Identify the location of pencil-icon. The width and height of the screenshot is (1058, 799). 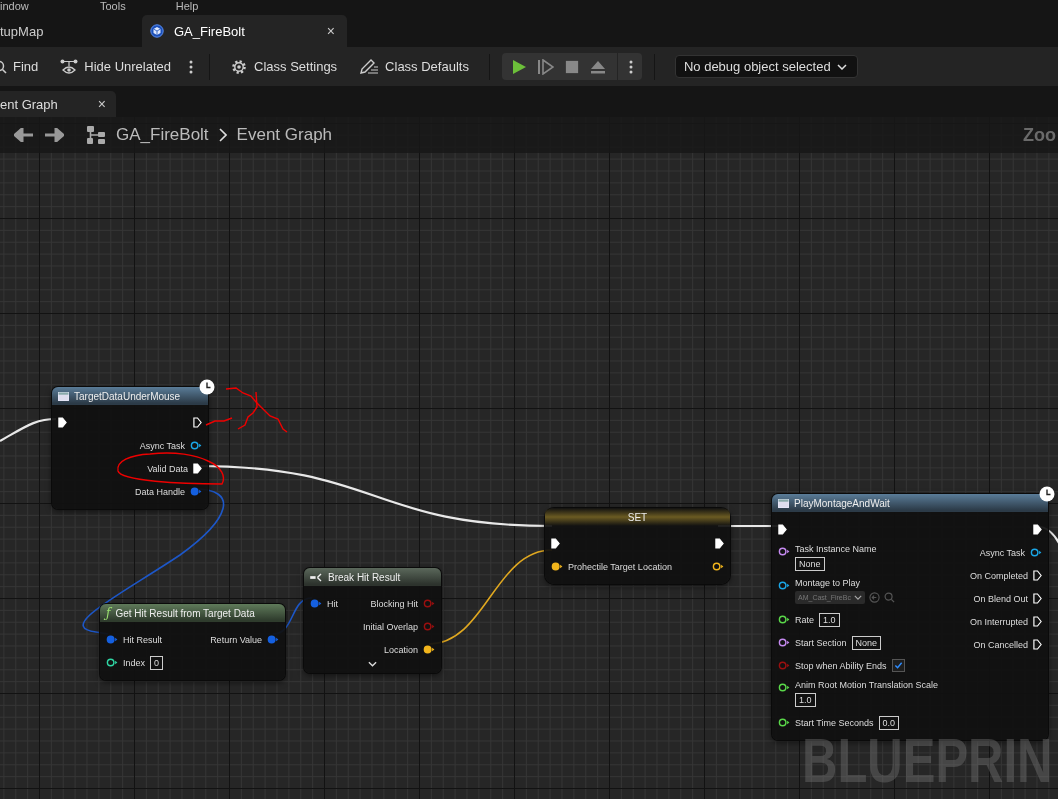
(369, 66).